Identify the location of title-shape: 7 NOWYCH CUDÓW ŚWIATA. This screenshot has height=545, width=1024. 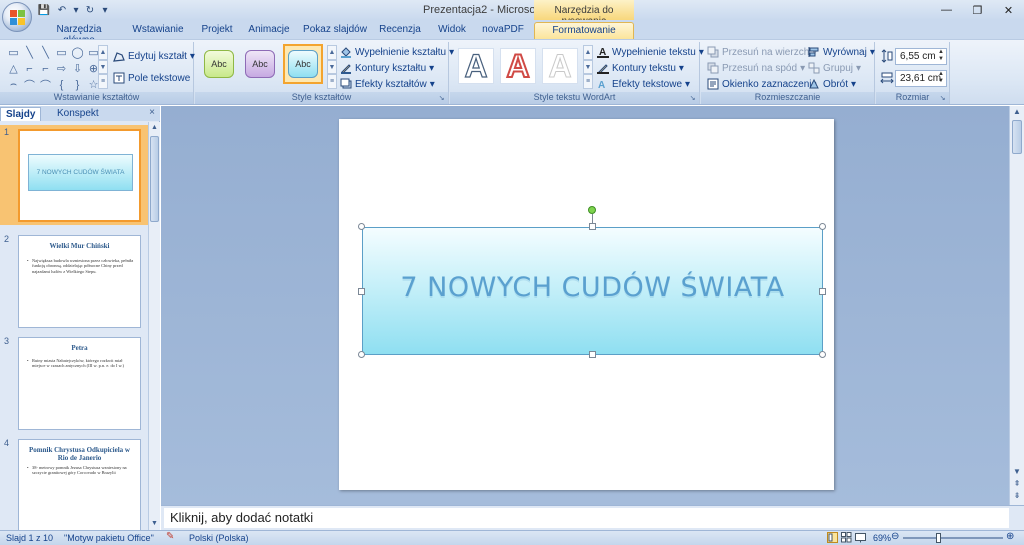
(592, 291).